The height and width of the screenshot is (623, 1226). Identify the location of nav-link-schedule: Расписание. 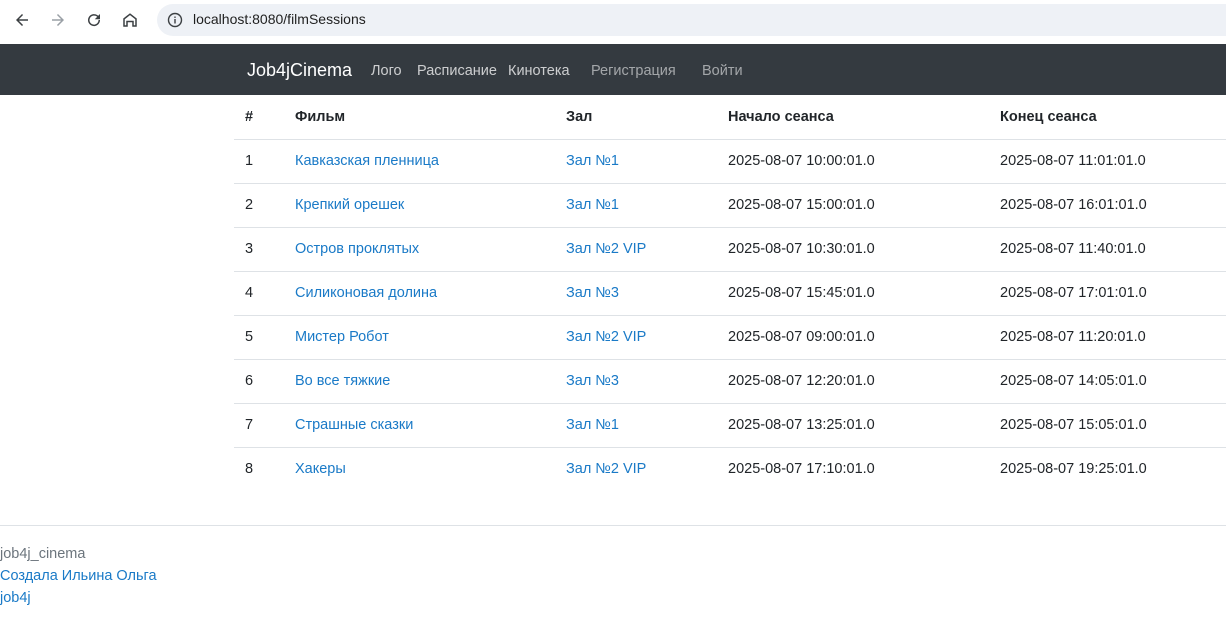
(457, 71).